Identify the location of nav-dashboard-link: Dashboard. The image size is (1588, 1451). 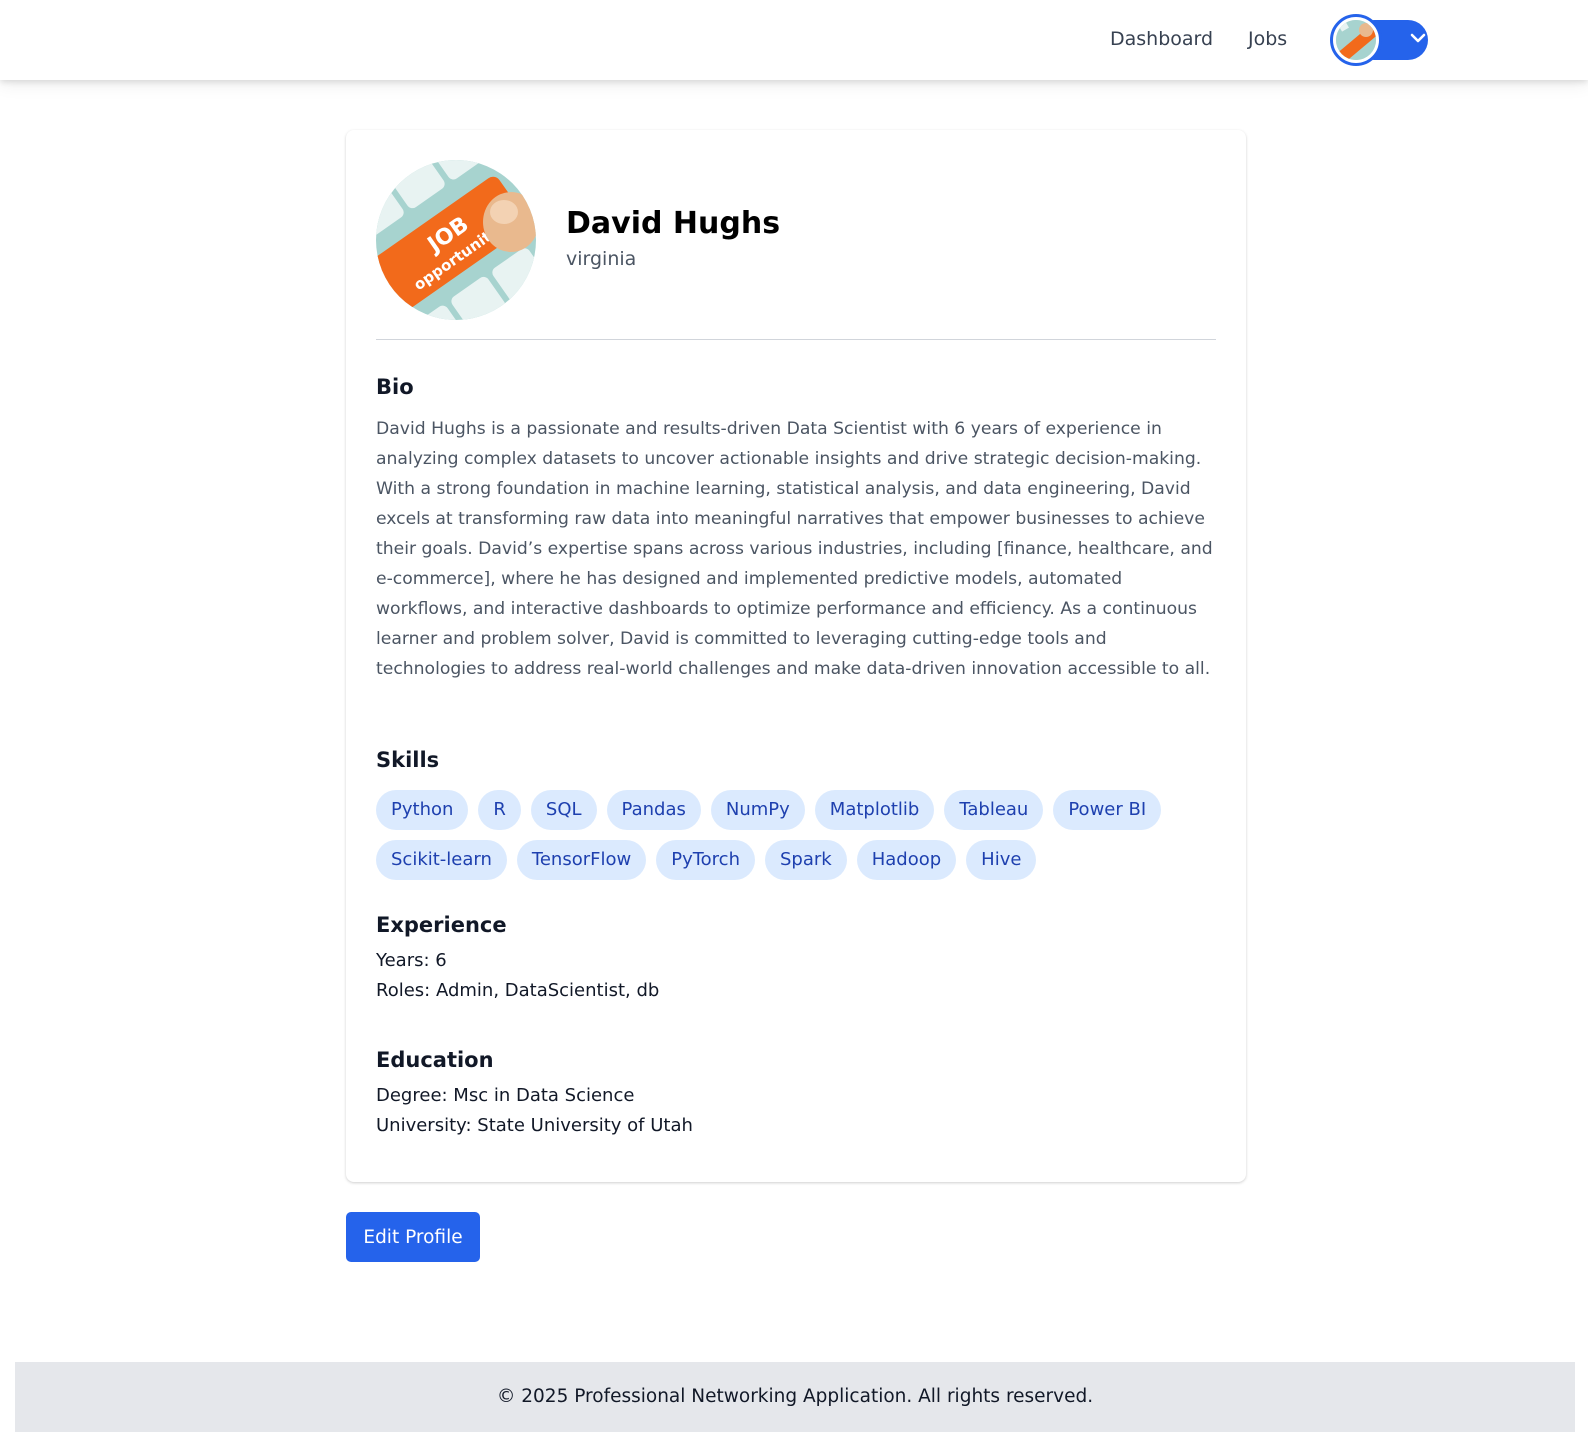
(1161, 39).